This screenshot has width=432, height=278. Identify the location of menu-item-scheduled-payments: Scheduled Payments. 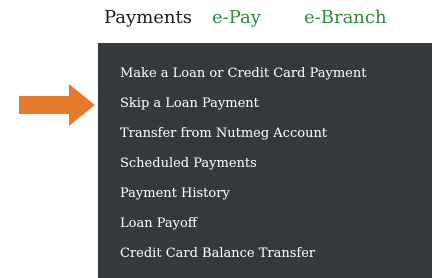
(188, 163).